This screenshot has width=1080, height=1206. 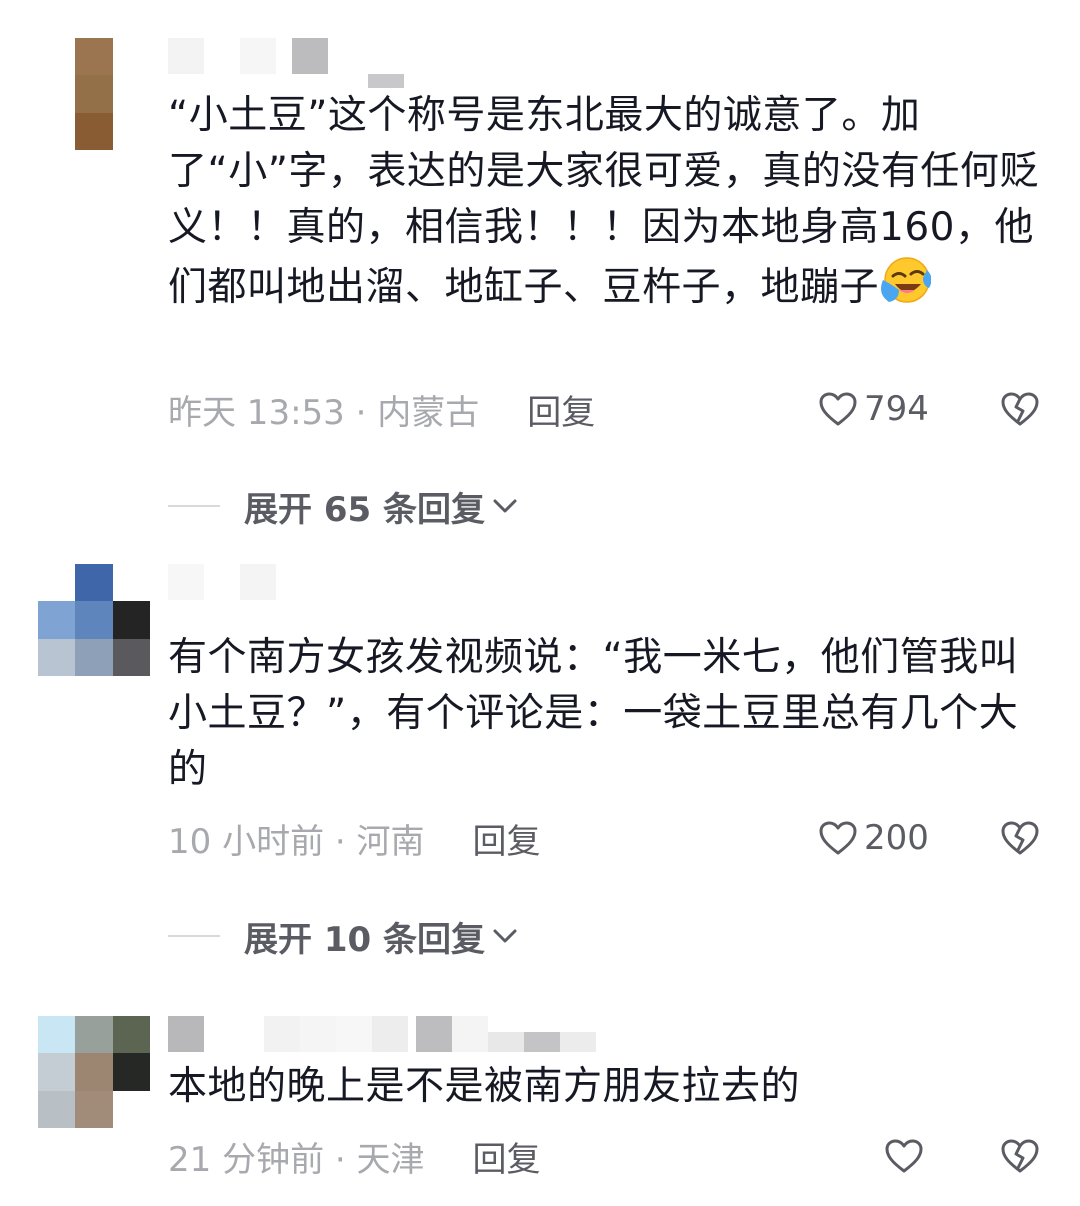 What do you see at coordinates (364, 509) in the screenshot?
I see `expand-replies-label: 展开 65 条回复` at bounding box center [364, 509].